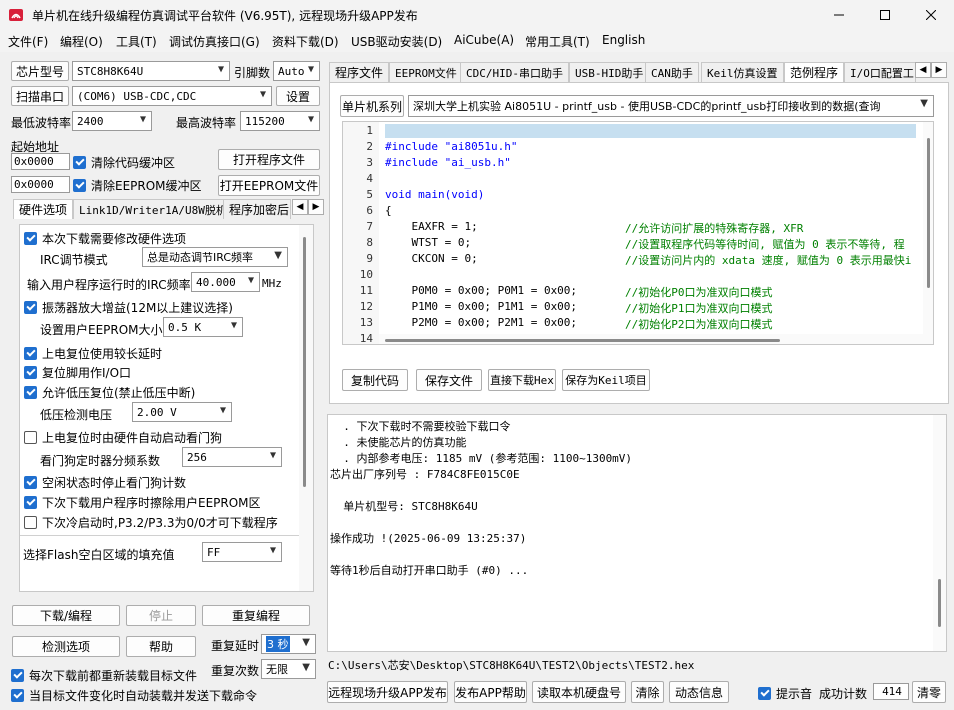 Image resolution: width=954 pixels, height=710 pixels. I want to click on tab-keil-sim: Keil仿真设置, so click(742, 72).